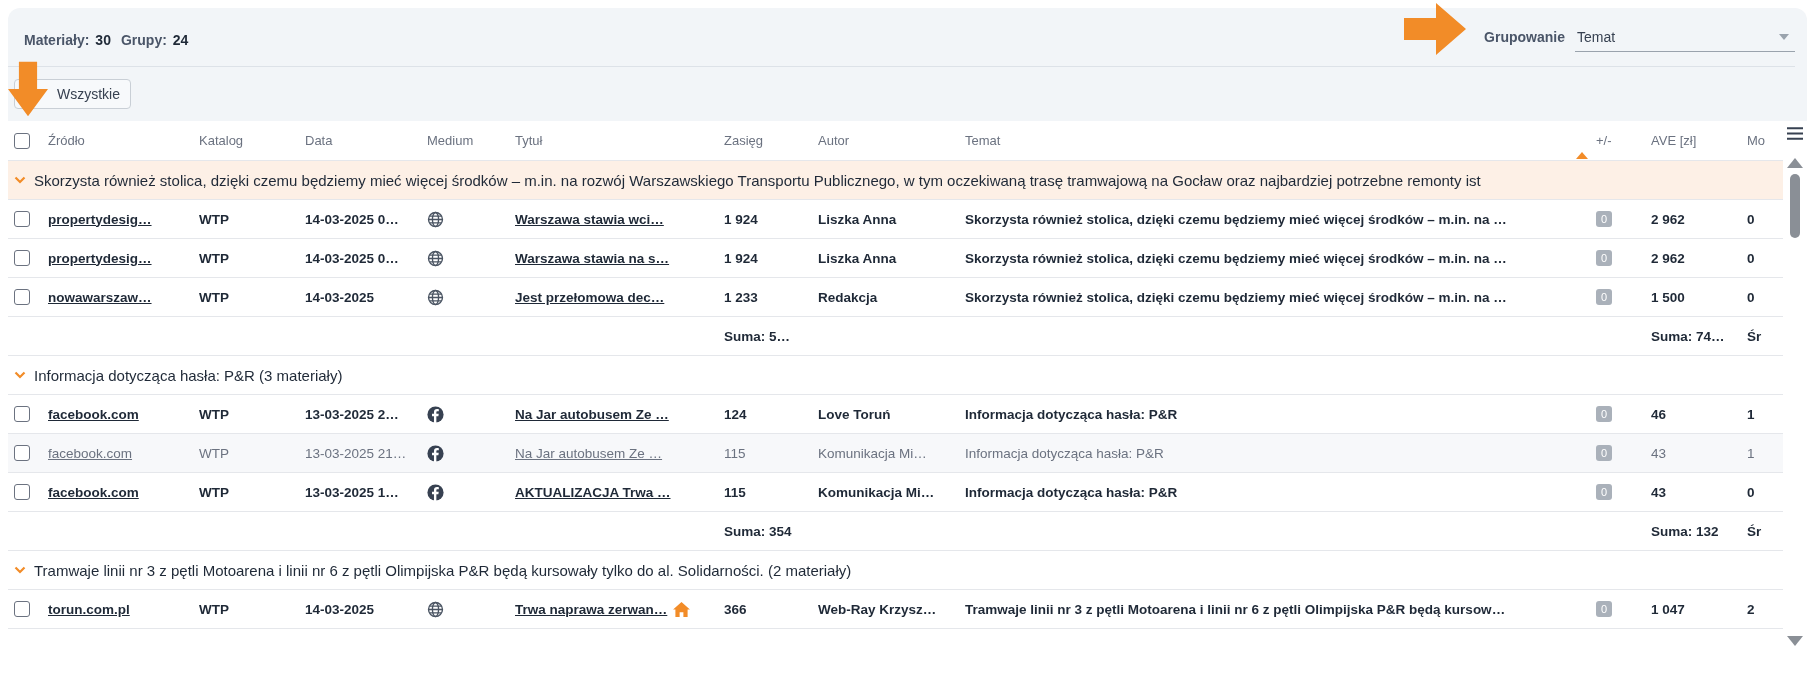 This screenshot has height=682, width=1819. Describe the element at coordinates (895, 219) in the screenshot. I see `table-row: propertydesig… WTP 14-03-2025 0… Warszawa stawia wci… 1 924 Liszka Anna Skorzysta również stolica, dzięki czemu będziemy mieć więcej środków – m.in. na … 0 2 962 0` at that location.